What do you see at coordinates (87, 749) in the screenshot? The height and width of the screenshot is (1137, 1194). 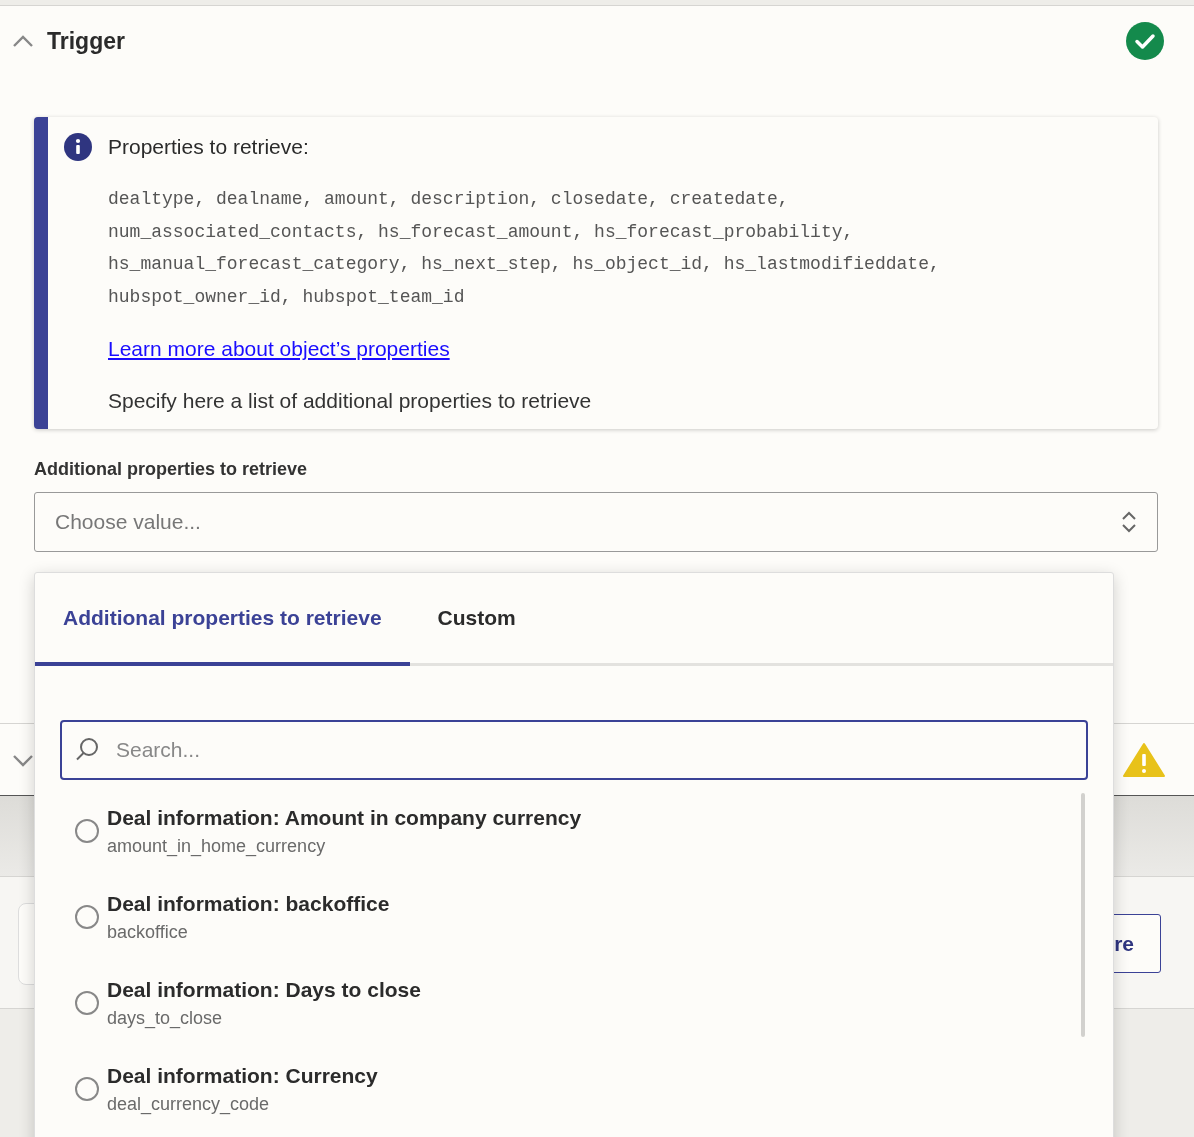 I see `search-icon` at bounding box center [87, 749].